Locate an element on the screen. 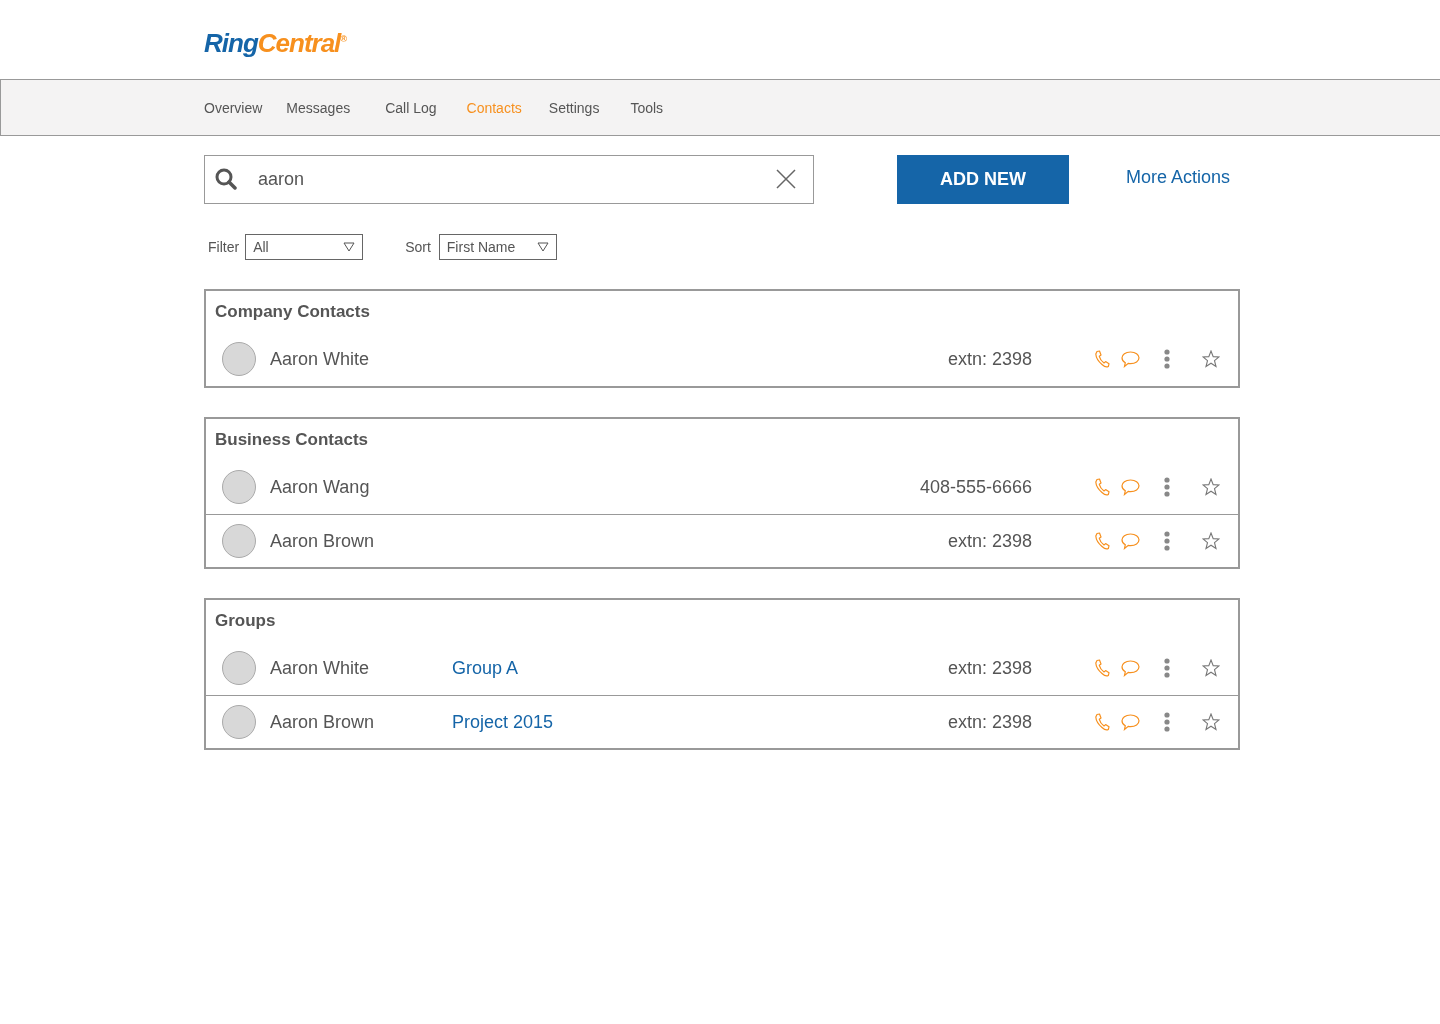  filter-label: Filter is located at coordinates (224, 247).